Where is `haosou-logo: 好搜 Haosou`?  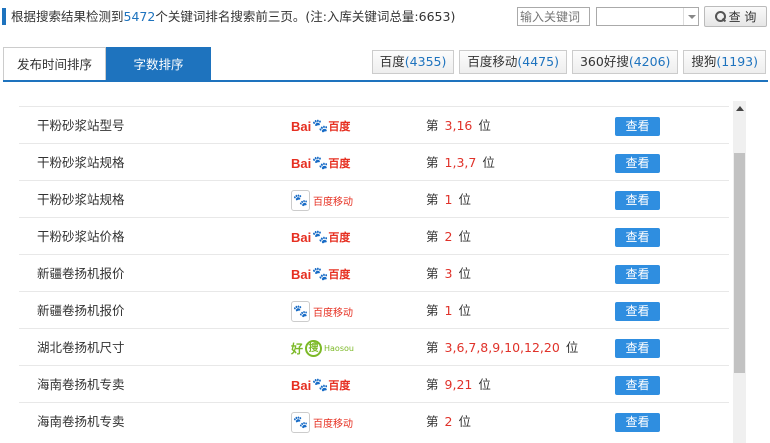 haosou-logo: 好搜 Haosou is located at coordinates (322, 348).